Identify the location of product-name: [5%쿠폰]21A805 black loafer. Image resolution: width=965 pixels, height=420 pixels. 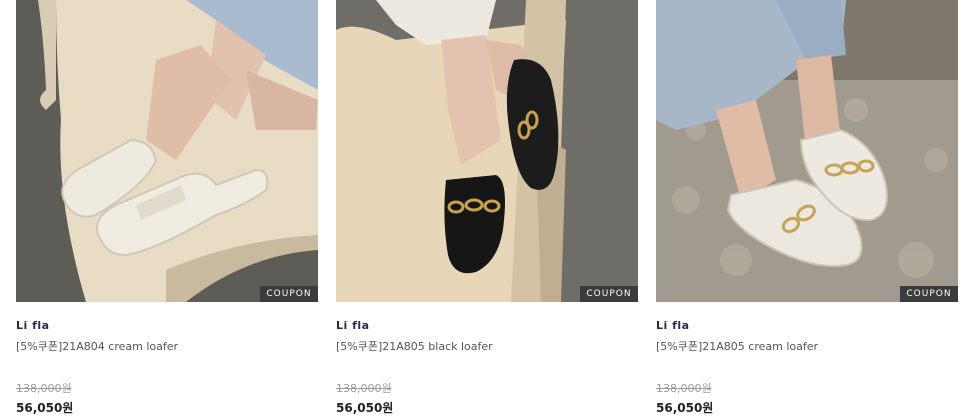
(414, 346).